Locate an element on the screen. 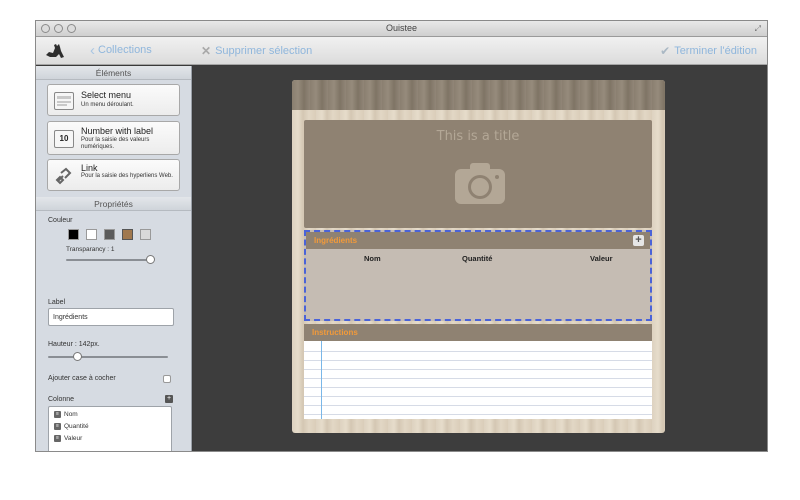  title-block: This is a title is located at coordinates (478, 174).